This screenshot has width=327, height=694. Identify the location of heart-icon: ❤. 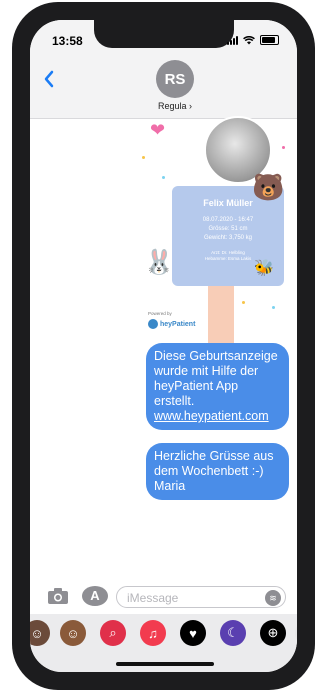
(158, 130).